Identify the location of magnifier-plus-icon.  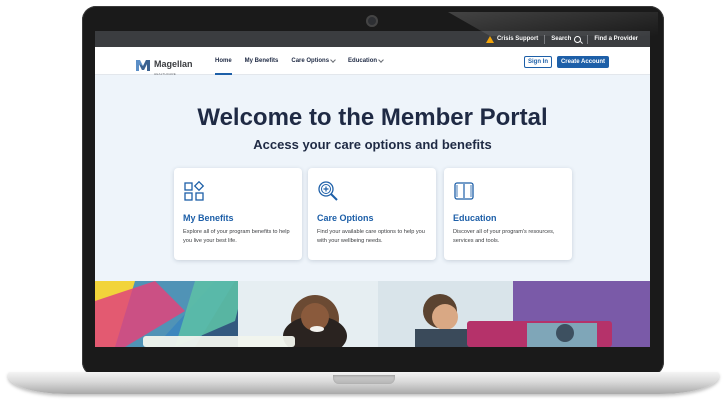
(328, 191).